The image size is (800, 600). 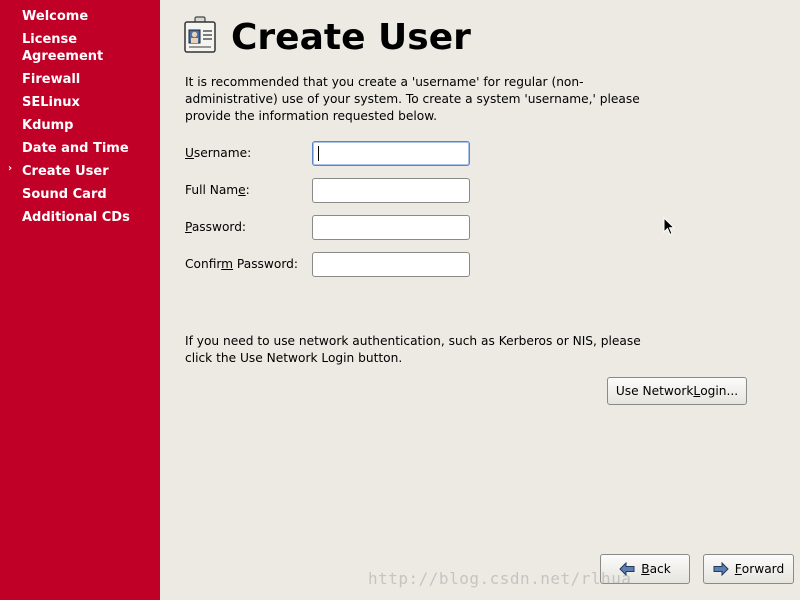 I want to click on full-name-field, so click(x=391, y=190).